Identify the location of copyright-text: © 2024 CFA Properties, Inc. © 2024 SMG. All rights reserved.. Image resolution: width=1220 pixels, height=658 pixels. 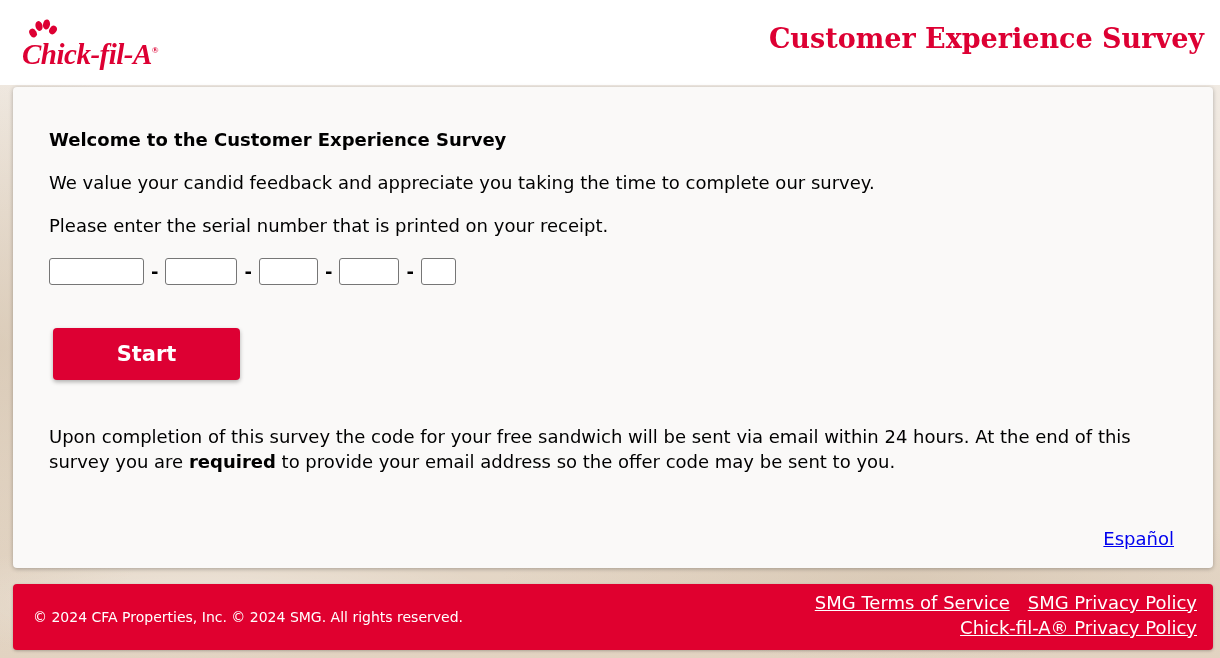
(248, 617).